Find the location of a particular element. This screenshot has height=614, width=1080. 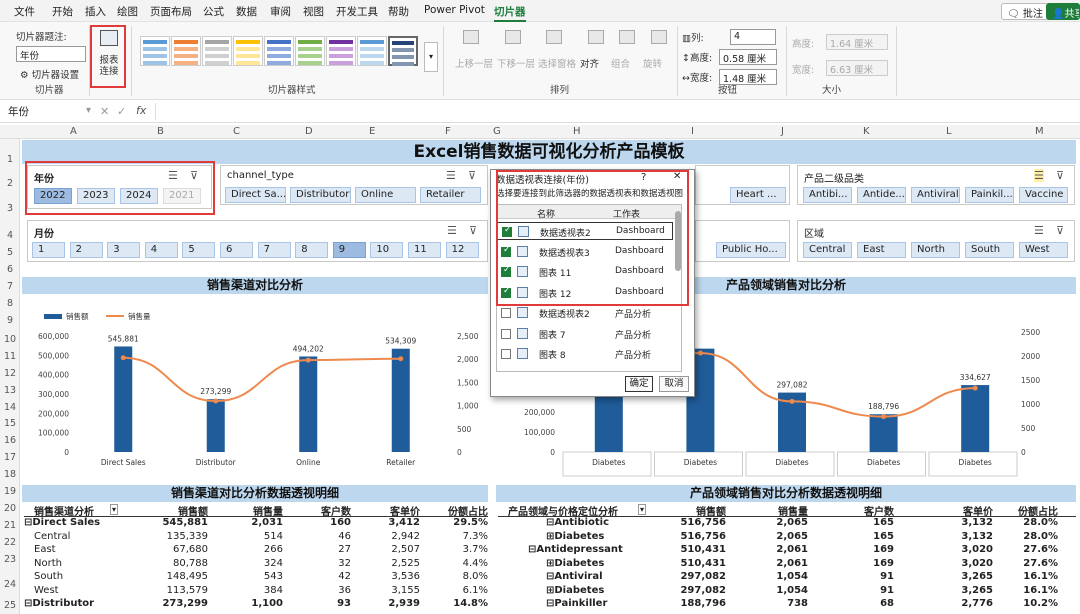

row-header-12: 12 is located at coordinates (10, 373).